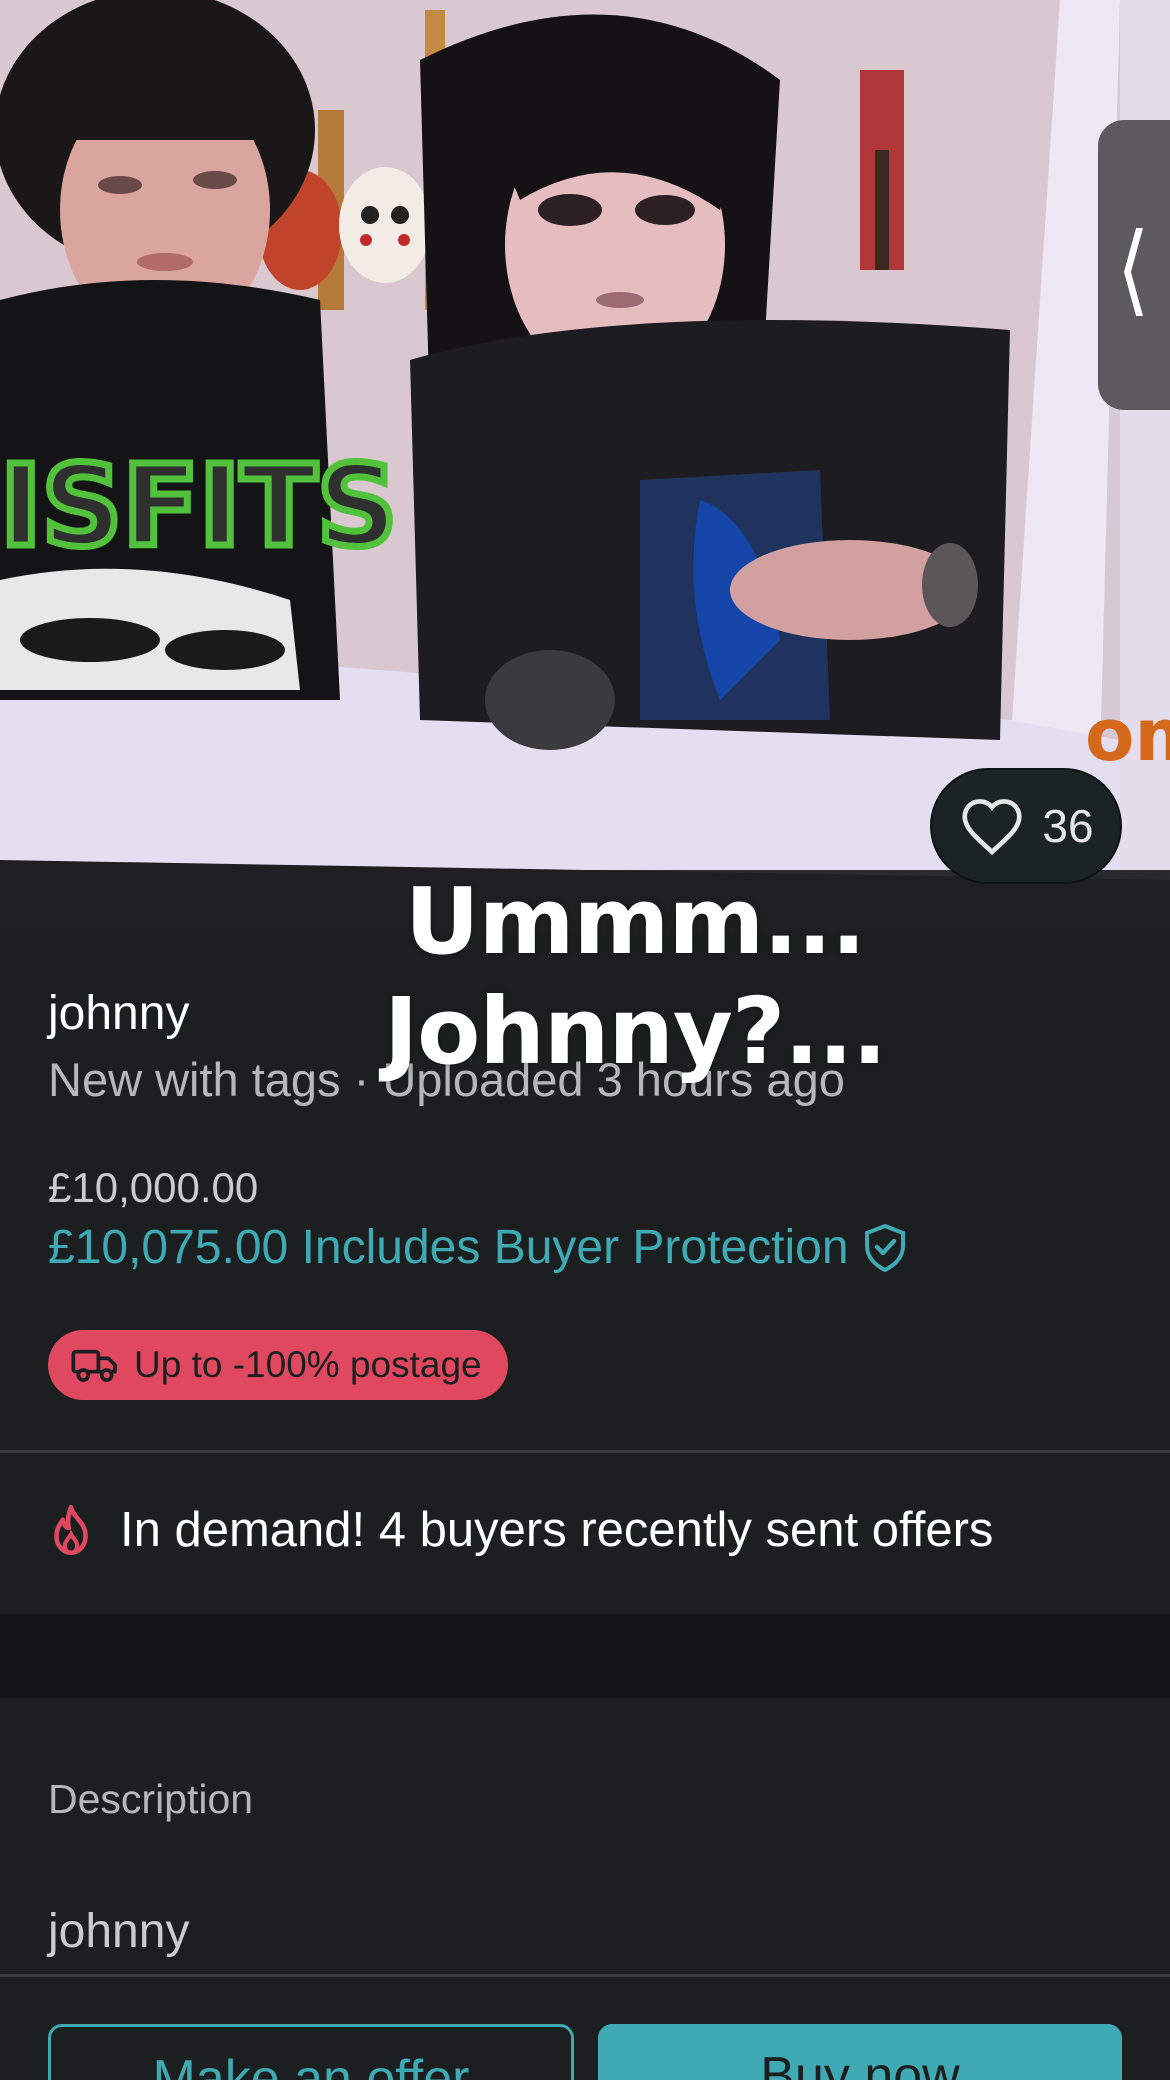 This screenshot has height=2080, width=1170. What do you see at coordinates (199, 507) in the screenshot?
I see `shirt-print-text: ISFITS` at bounding box center [199, 507].